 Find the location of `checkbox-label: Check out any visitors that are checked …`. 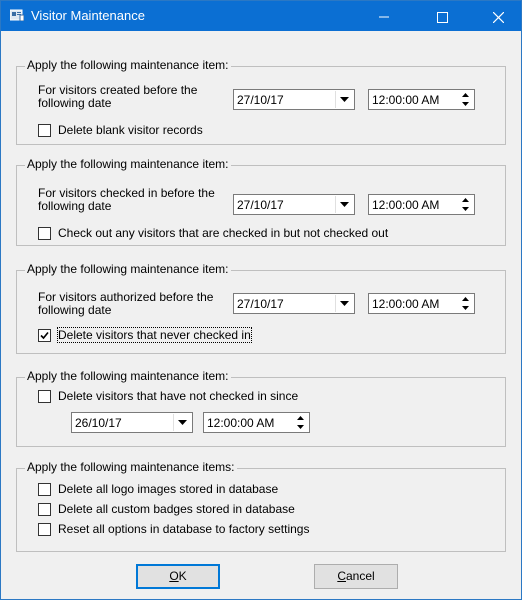

checkbox-label: Check out any visitors that are checked … is located at coordinates (223, 233).